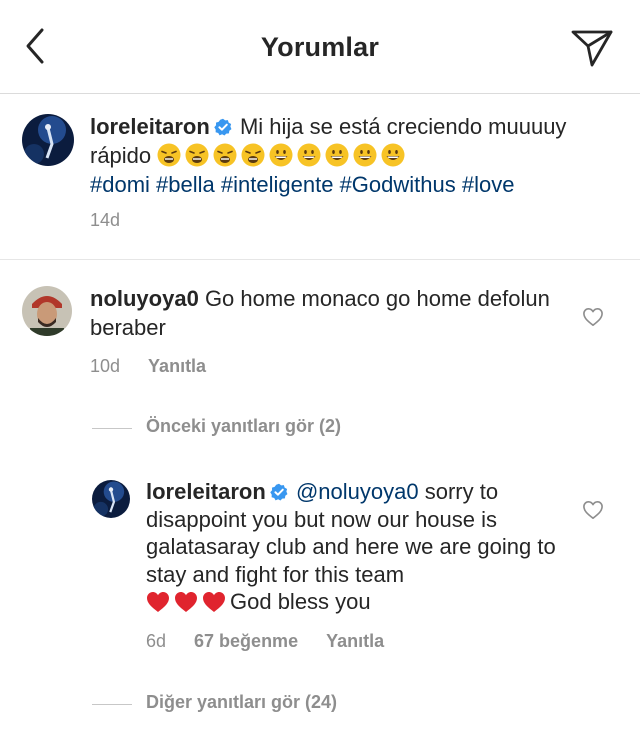  I want to click on top-bar: Yorumlar, so click(320, 47).